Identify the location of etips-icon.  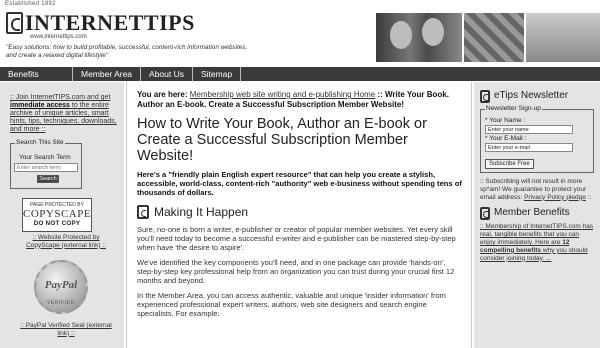
(485, 96).